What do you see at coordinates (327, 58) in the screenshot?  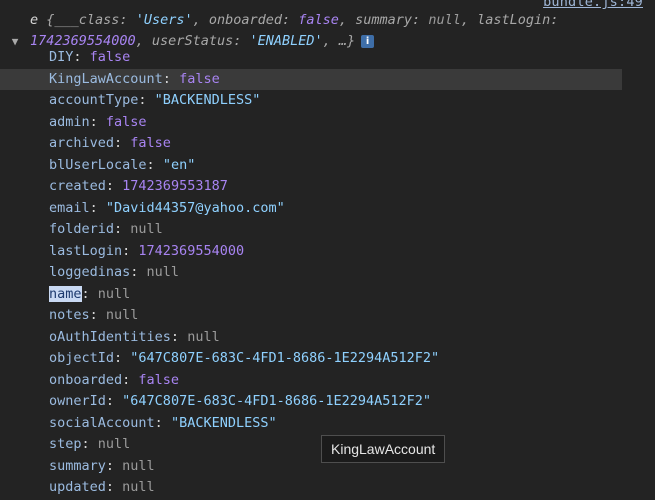 I see `property-row: DIY: false` at bounding box center [327, 58].